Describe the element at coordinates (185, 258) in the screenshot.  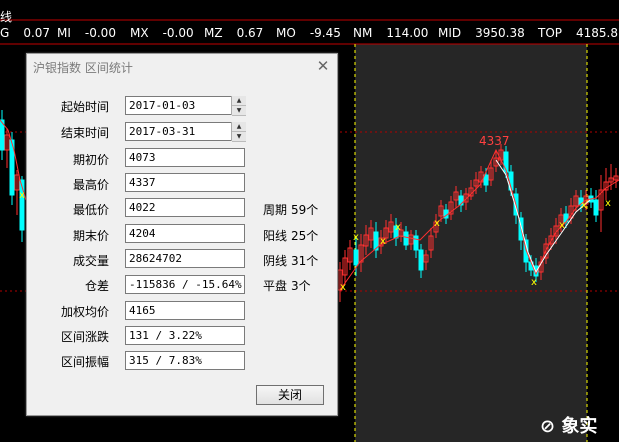
I see `volume-field: 28624702` at that location.